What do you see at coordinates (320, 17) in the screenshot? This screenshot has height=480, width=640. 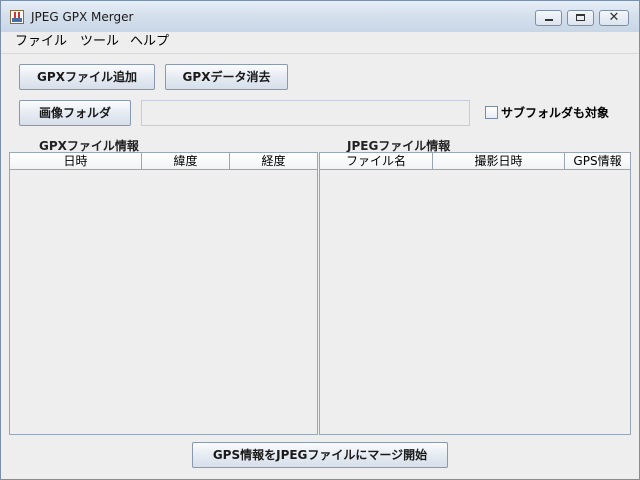 I see `title-bar: JPEG GPX Merger ✕` at bounding box center [320, 17].